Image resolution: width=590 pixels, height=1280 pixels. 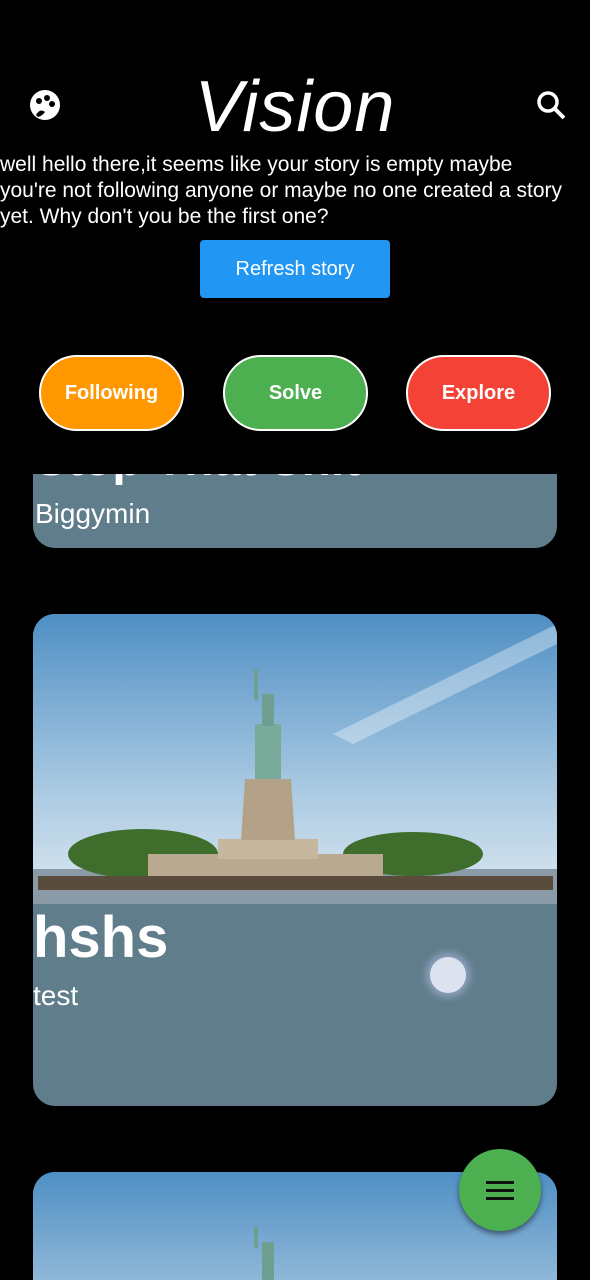 What do you see at coordinates (111, 393) in the screenshot?
I see `filter-following-button: Following` at bounding box center [111, 393].